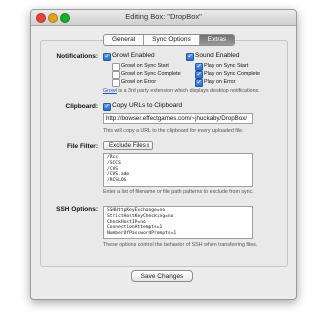  Describe the element at coordinates (217, 40) in the screenshot. I see `tab-extras: Extras` at that location.